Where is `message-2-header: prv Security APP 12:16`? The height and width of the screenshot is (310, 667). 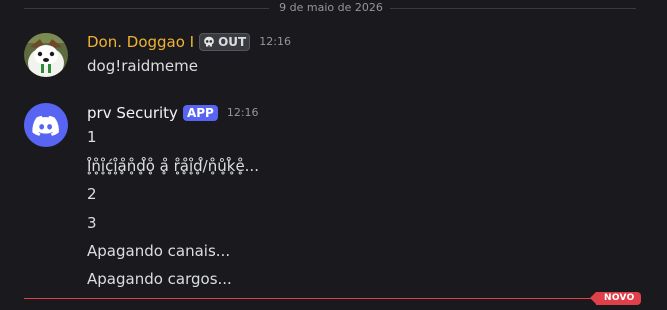
message-2-header: prv Security APP 12:16 is located at coordinates (173, 113).